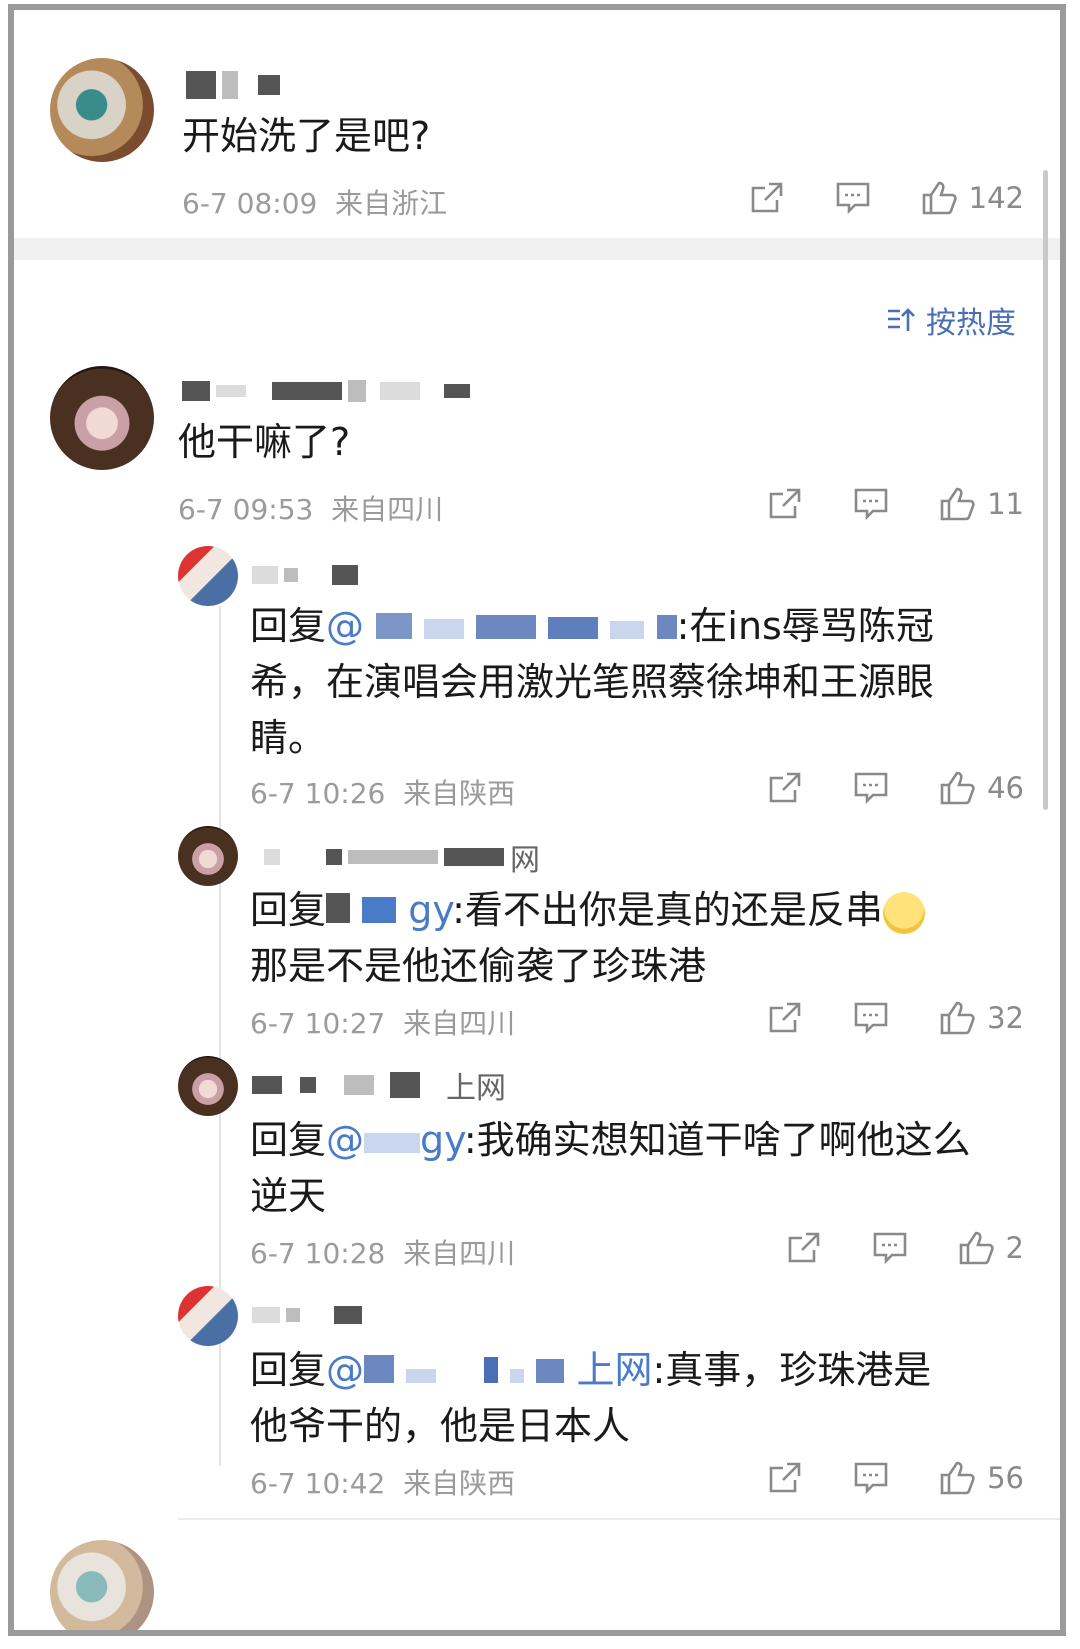  I want to click on timestamp: 6-7 10:27, so click(318, 1023).